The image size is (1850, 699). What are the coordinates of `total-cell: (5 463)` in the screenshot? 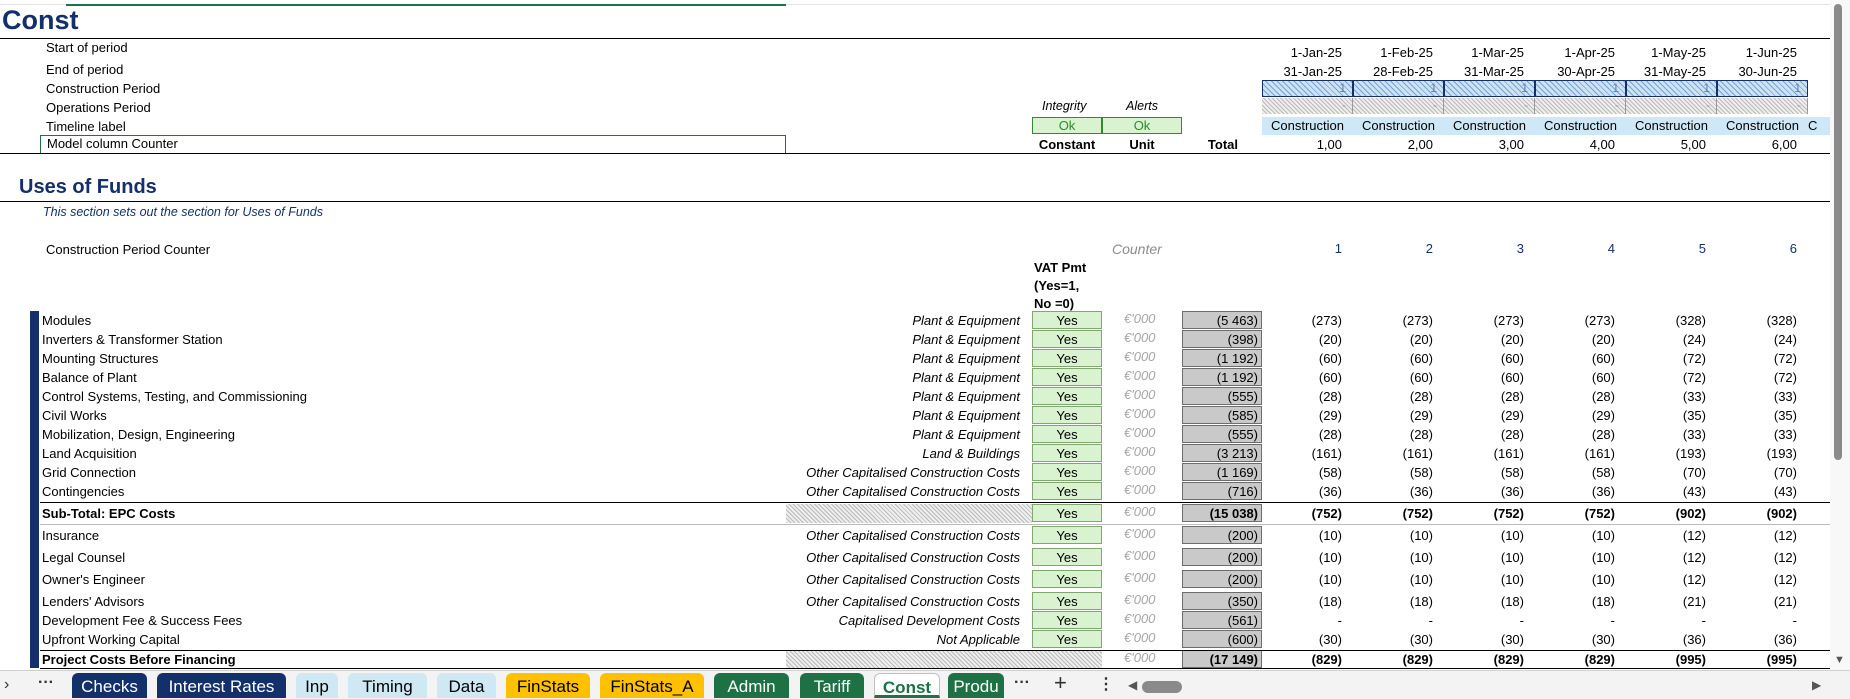 It's located at (1222, 320).